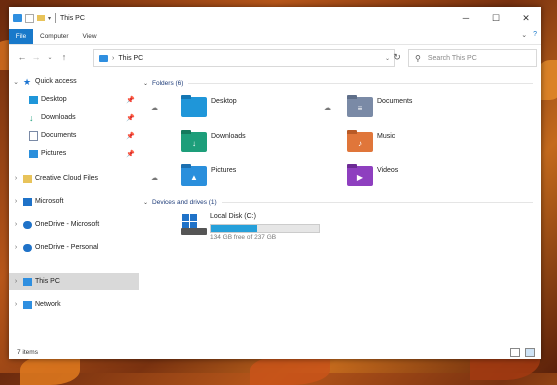  Describe the element at coordinates (360, 141) in the screenshot. I see `music-folder-icon: ♪` at that location.